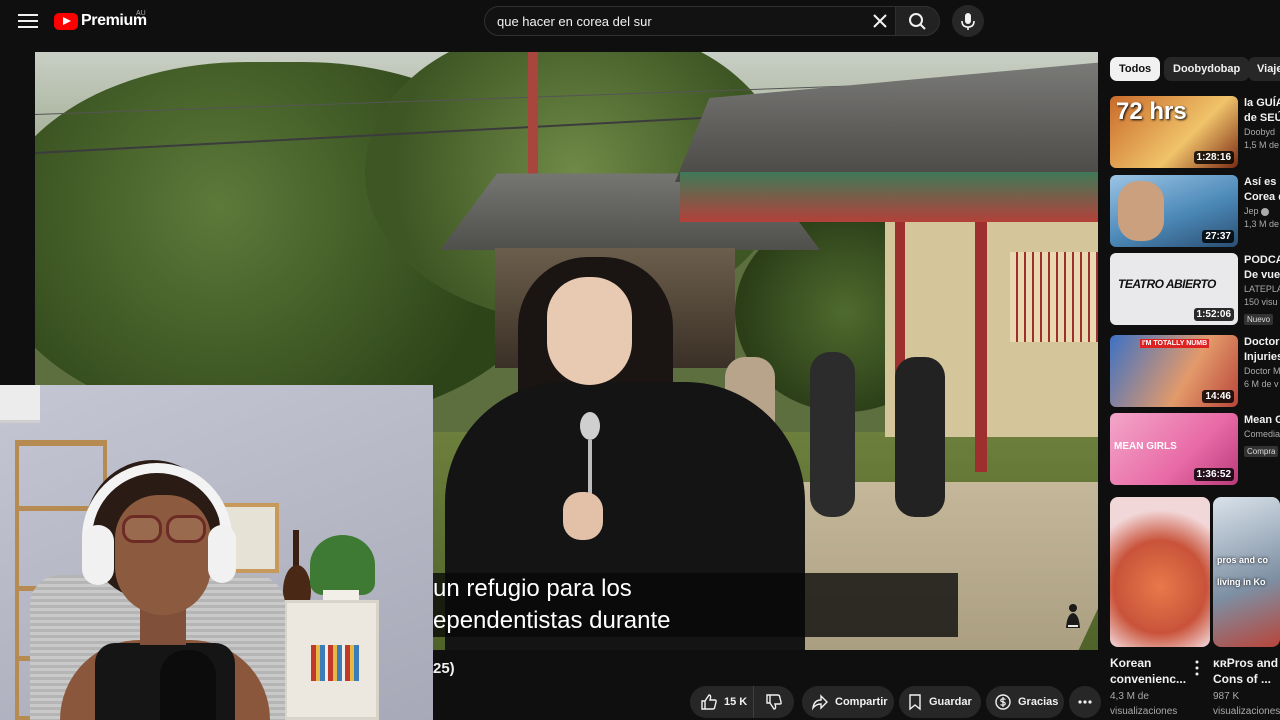 This screenshot has width=1280, height=720. I want to click on search-button, so click(918, 21).